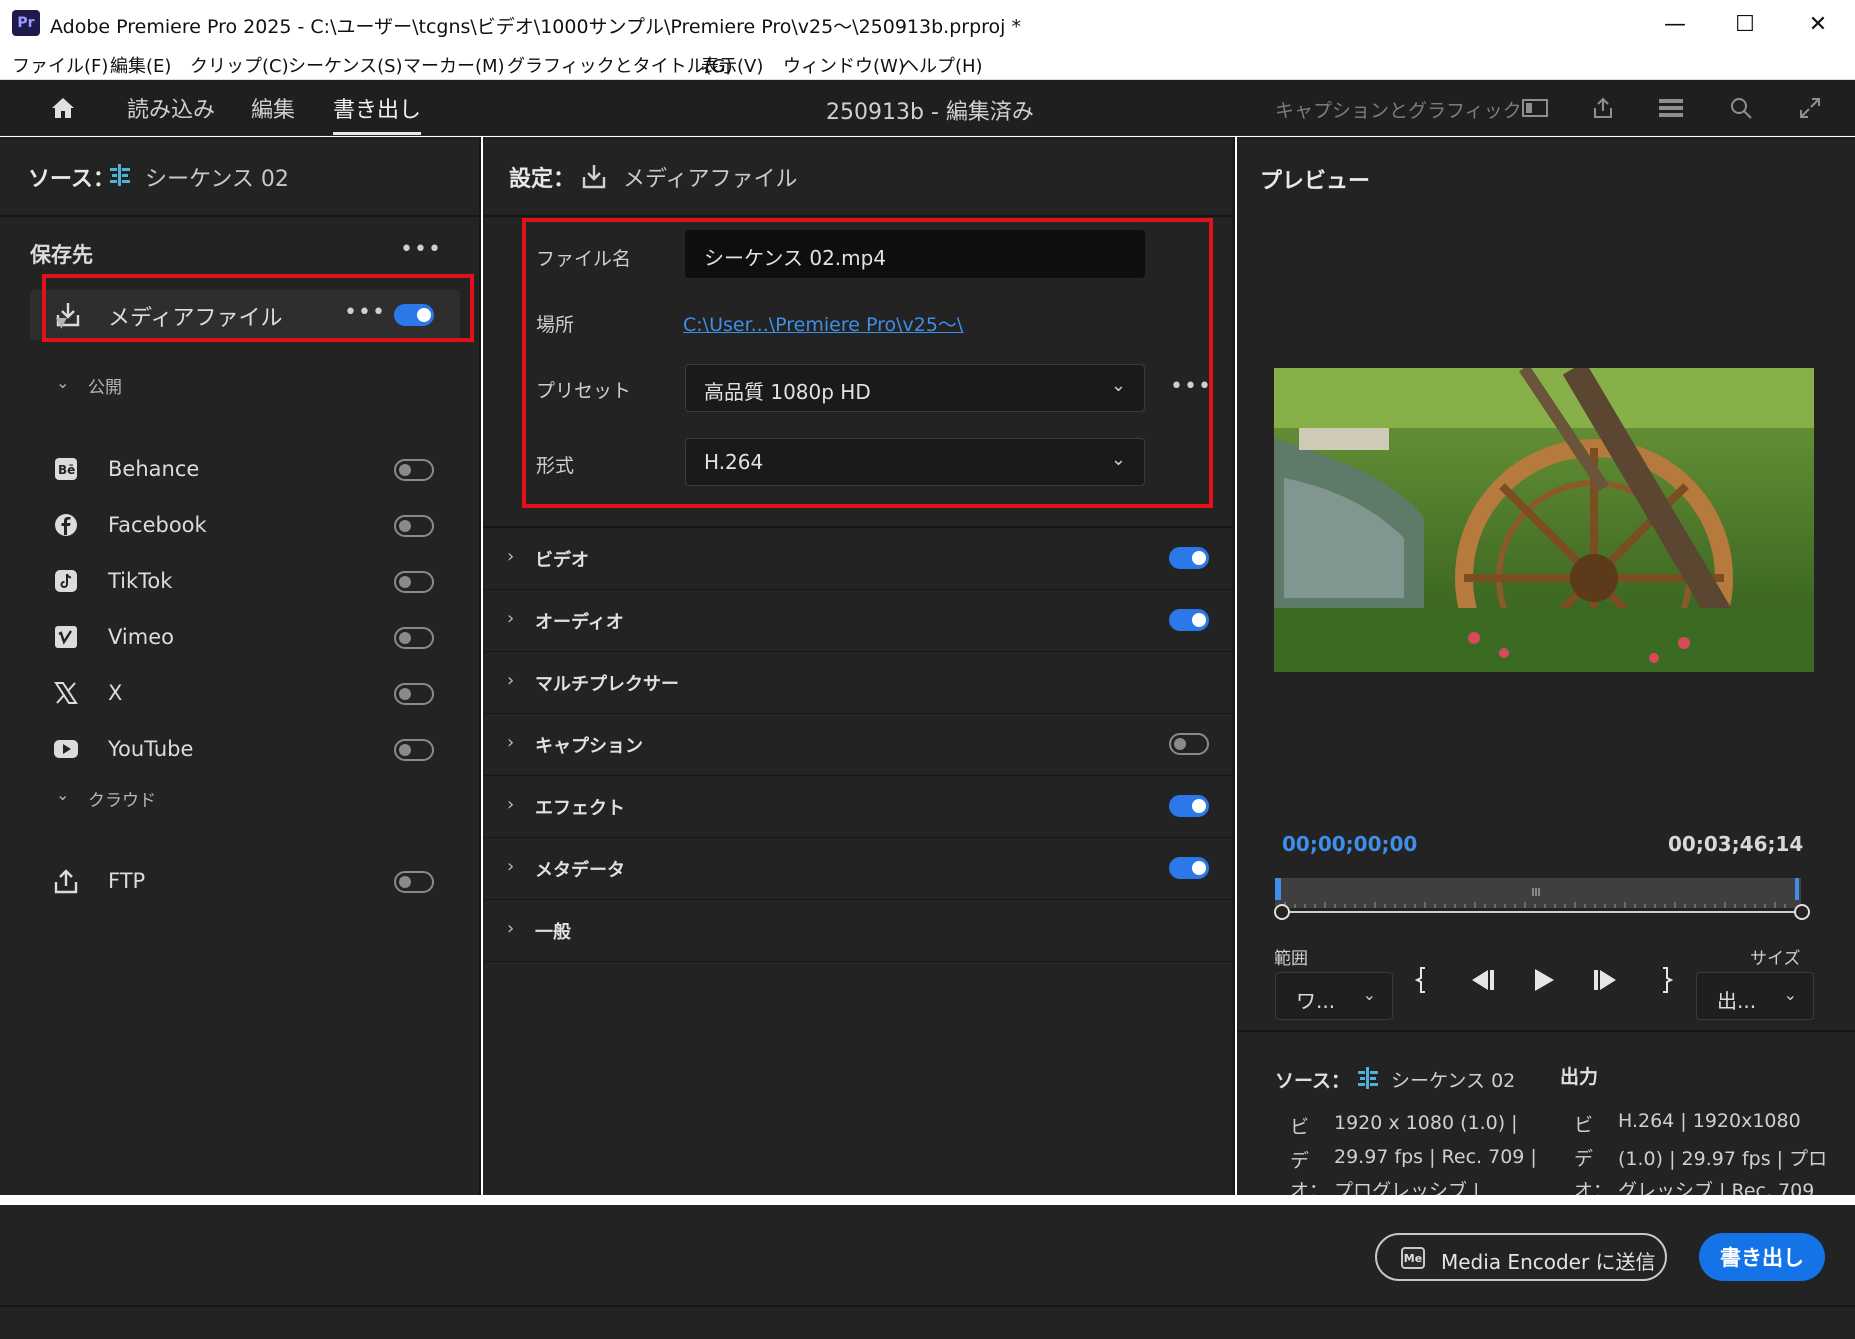  Describe the element at coordinates (239, 177) in the screenshot. I see `source-header: ソース： シーケンス 02` at that location.